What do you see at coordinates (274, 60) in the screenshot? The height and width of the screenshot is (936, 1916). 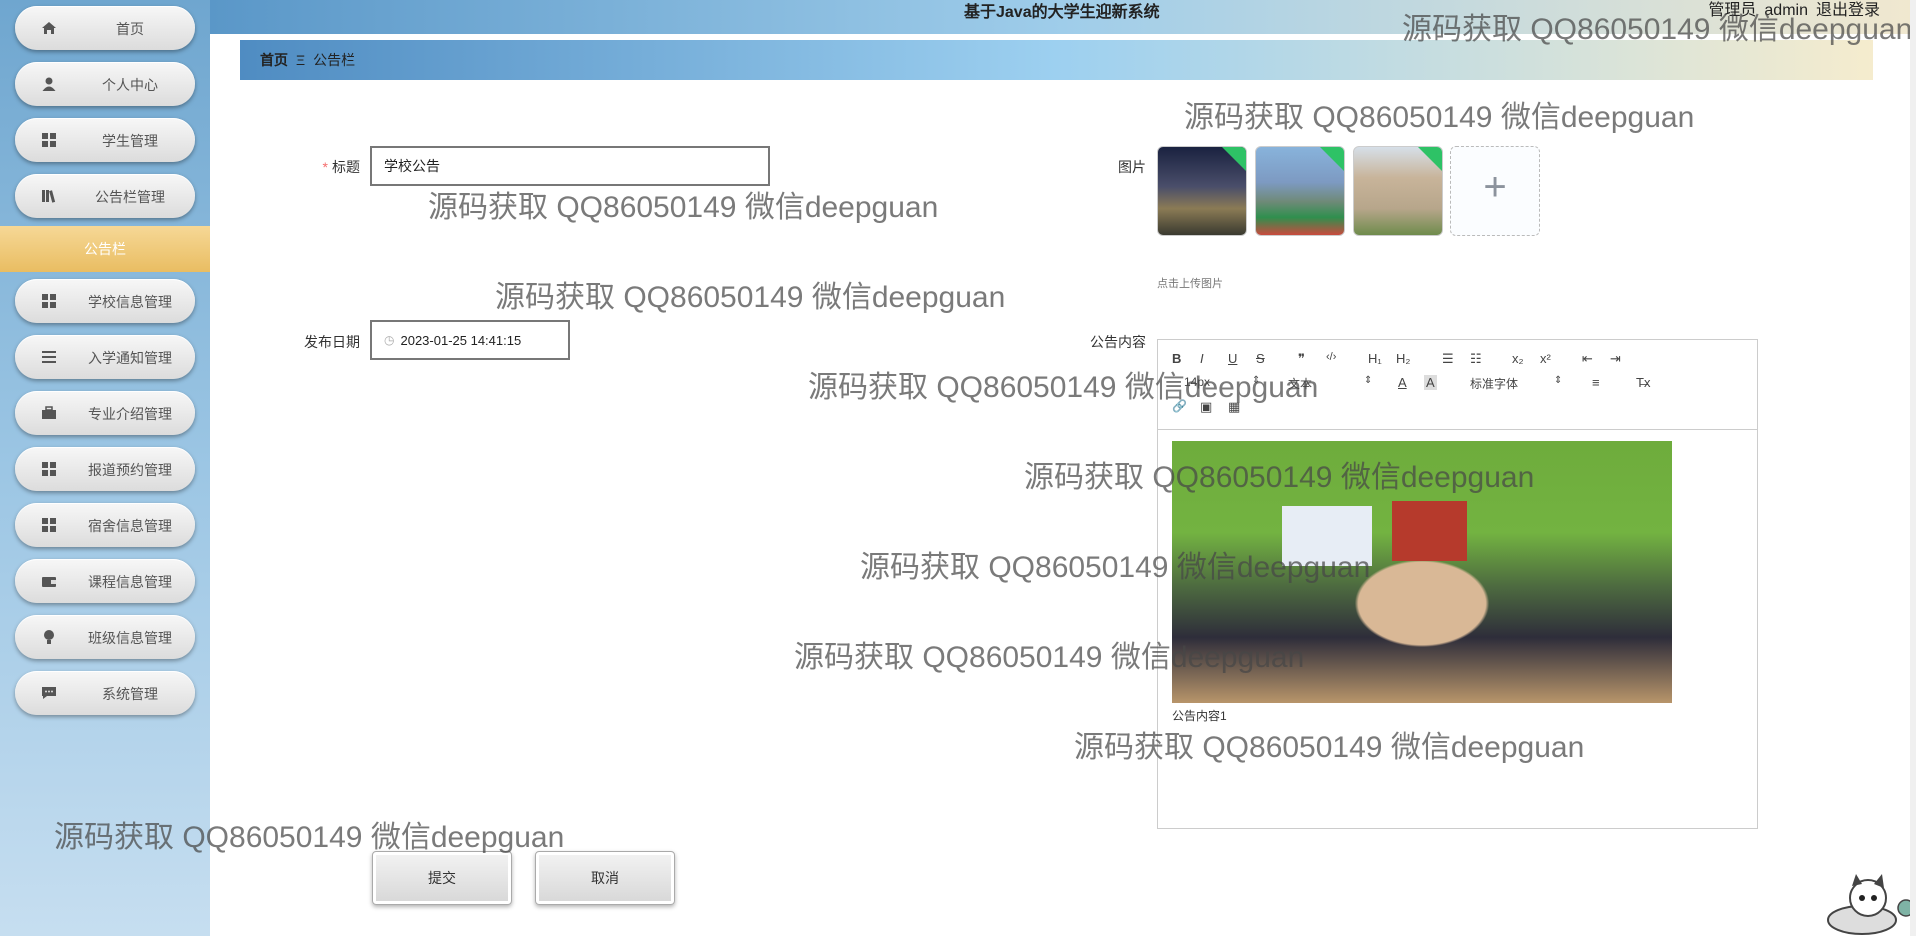 I see `breadcrumb-home: 首页` at bounding box center [274, 60].